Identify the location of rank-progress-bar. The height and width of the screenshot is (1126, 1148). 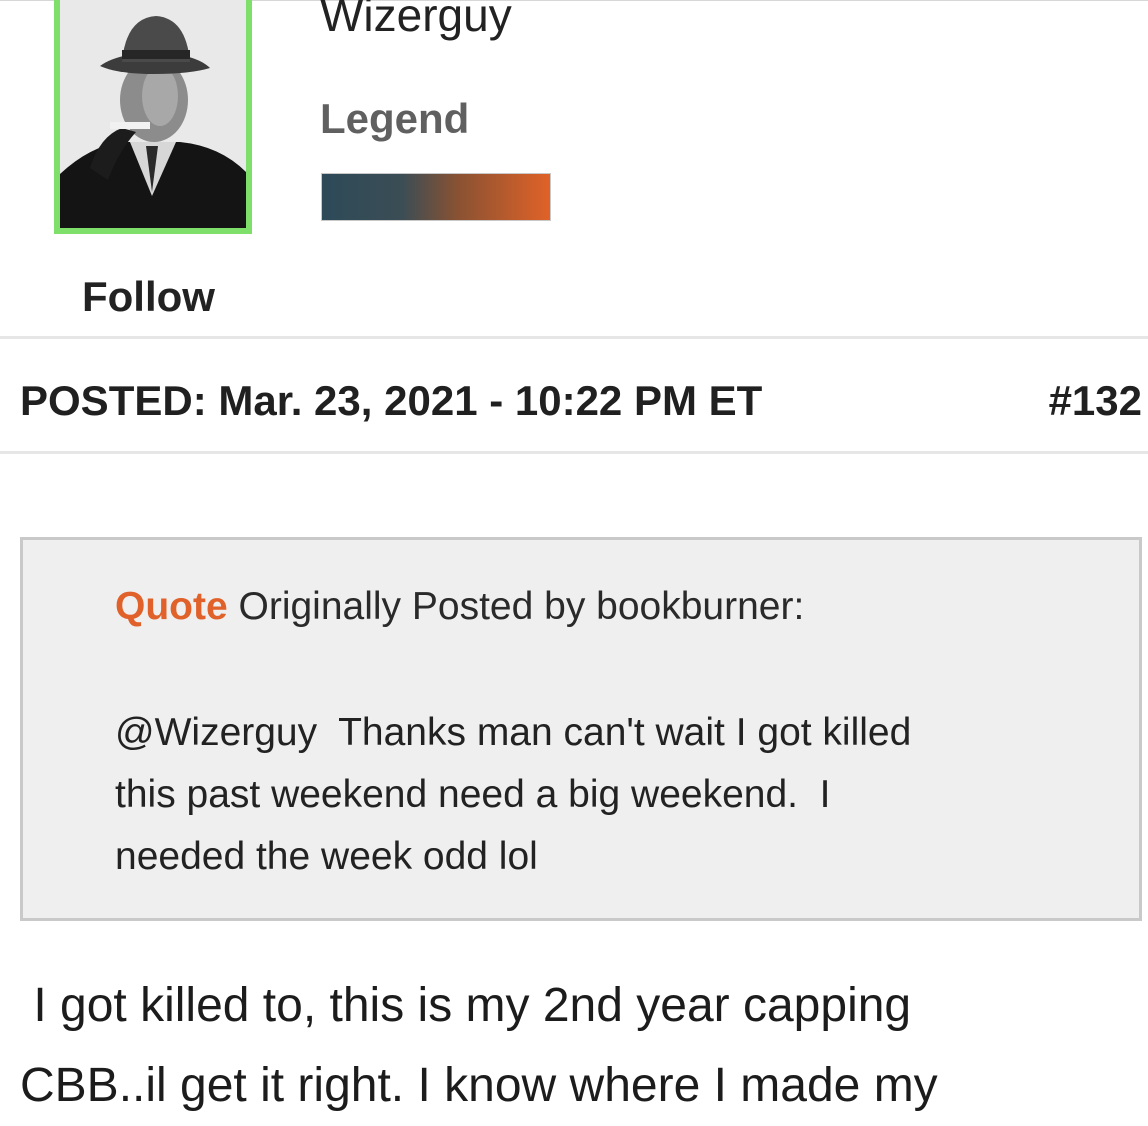
(436, 197).